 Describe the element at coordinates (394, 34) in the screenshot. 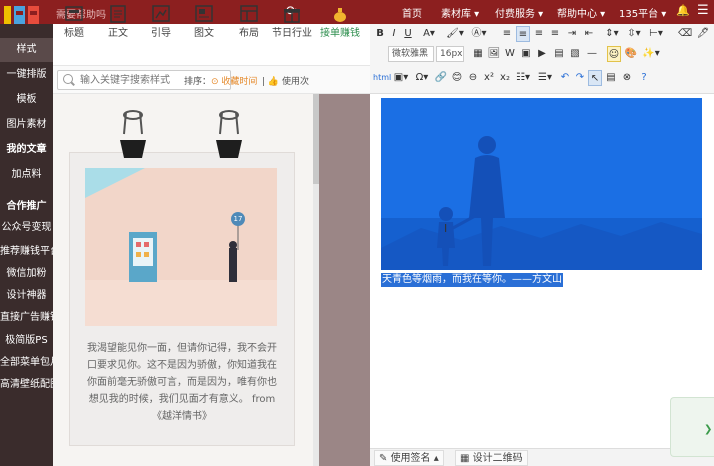

I see `italic-button: I` at that location.